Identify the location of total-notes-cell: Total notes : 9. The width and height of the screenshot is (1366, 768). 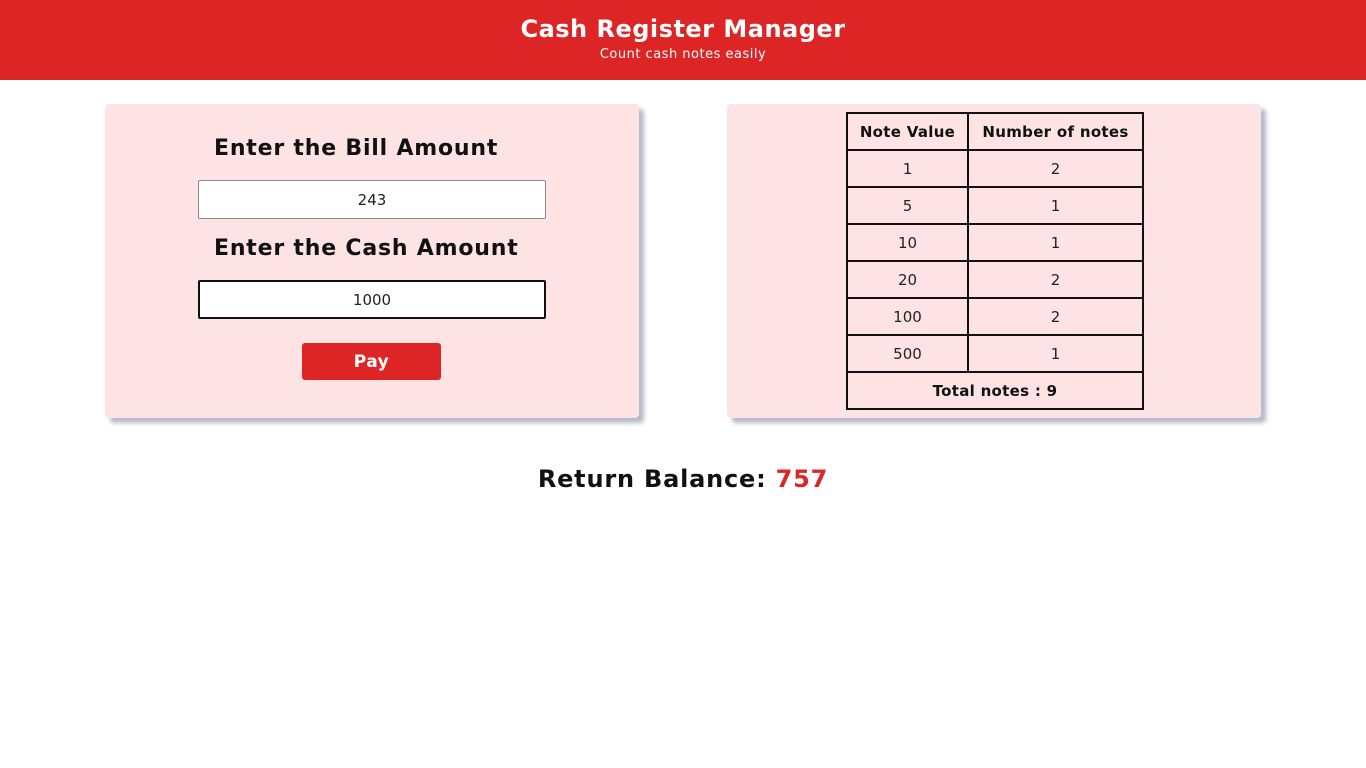
(995, 390).